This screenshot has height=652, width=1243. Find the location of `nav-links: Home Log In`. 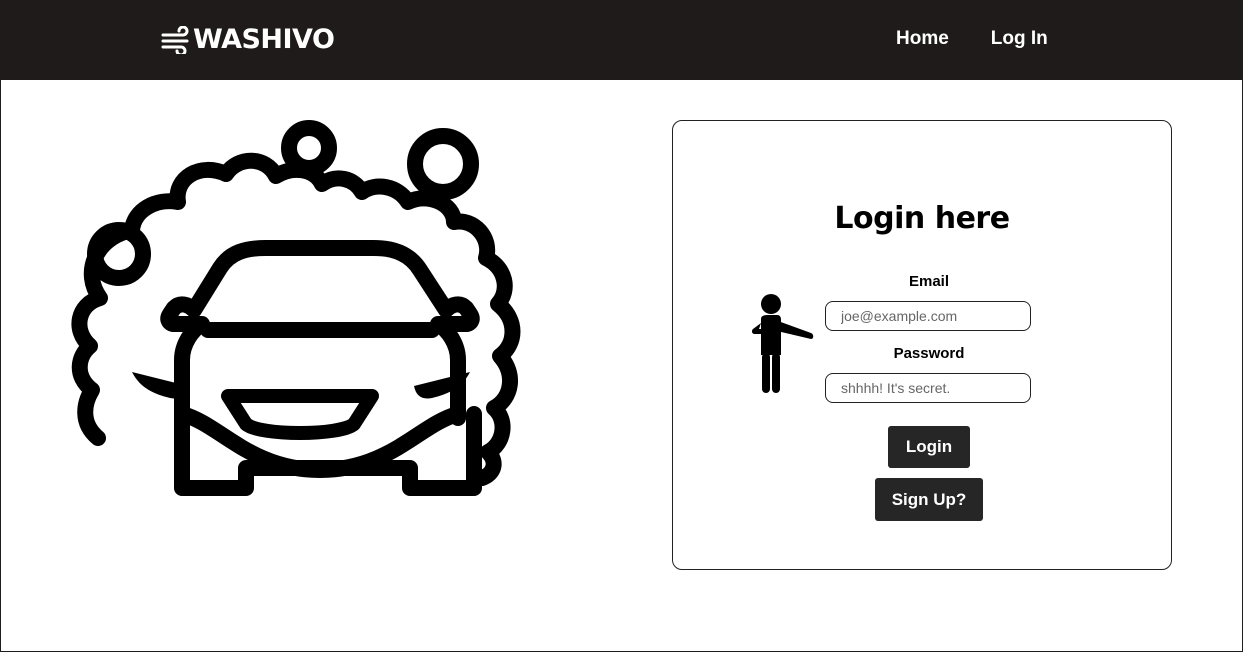

nav-links: Home Log In is located at coordinates (972, 39).